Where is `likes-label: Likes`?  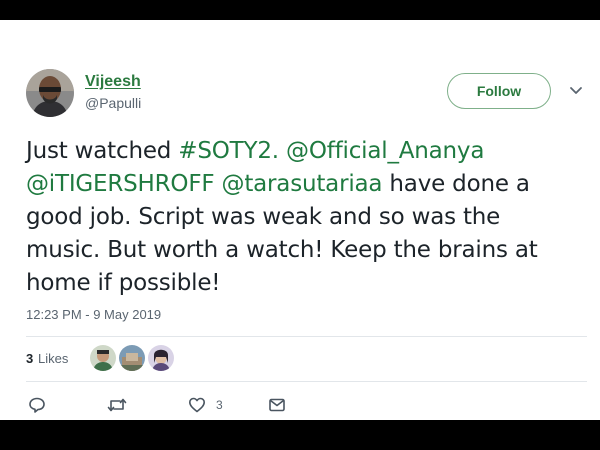
likes-label: Likes is located at coordinates (53, 358).